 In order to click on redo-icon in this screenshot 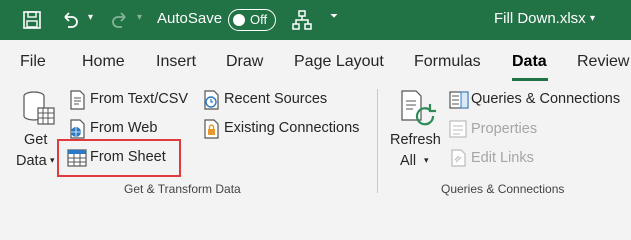, I will do `click(120, 20)`.